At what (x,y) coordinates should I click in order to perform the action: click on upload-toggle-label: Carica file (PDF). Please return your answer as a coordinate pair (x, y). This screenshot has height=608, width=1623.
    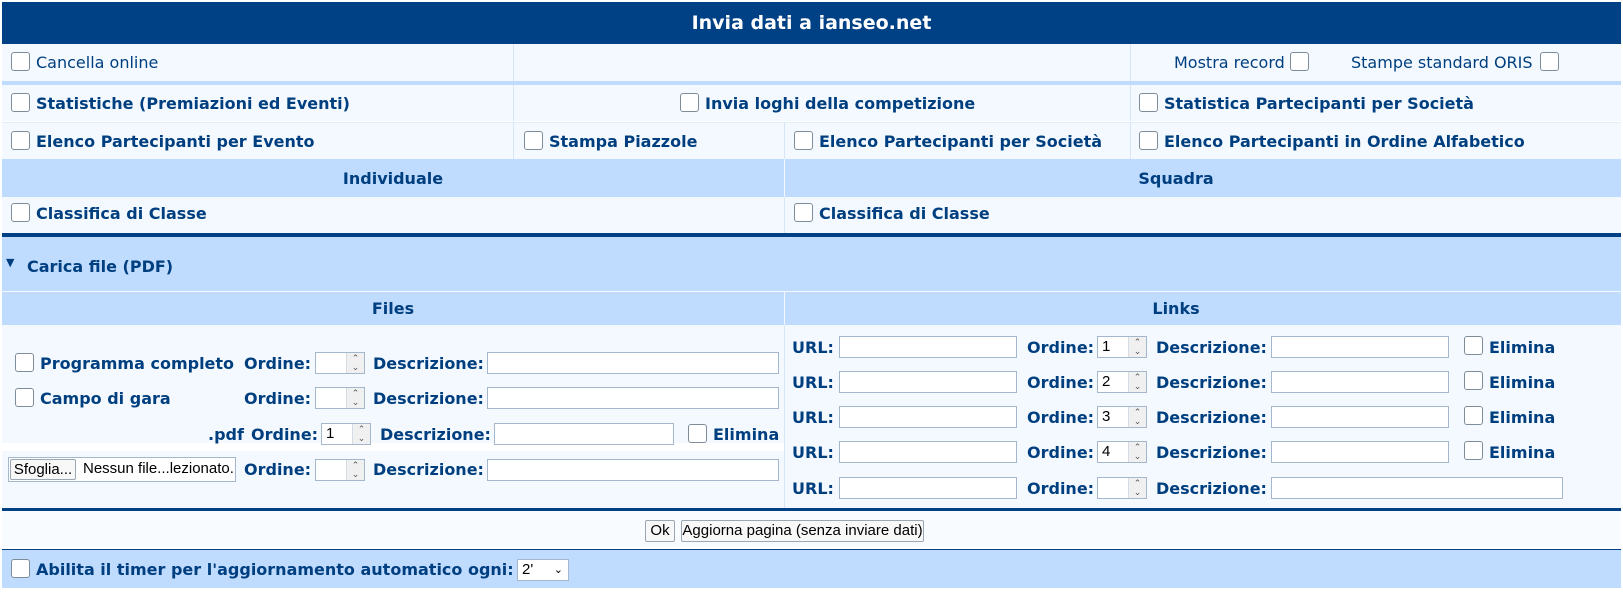
    Looking at the image, I should click on (100, 266).